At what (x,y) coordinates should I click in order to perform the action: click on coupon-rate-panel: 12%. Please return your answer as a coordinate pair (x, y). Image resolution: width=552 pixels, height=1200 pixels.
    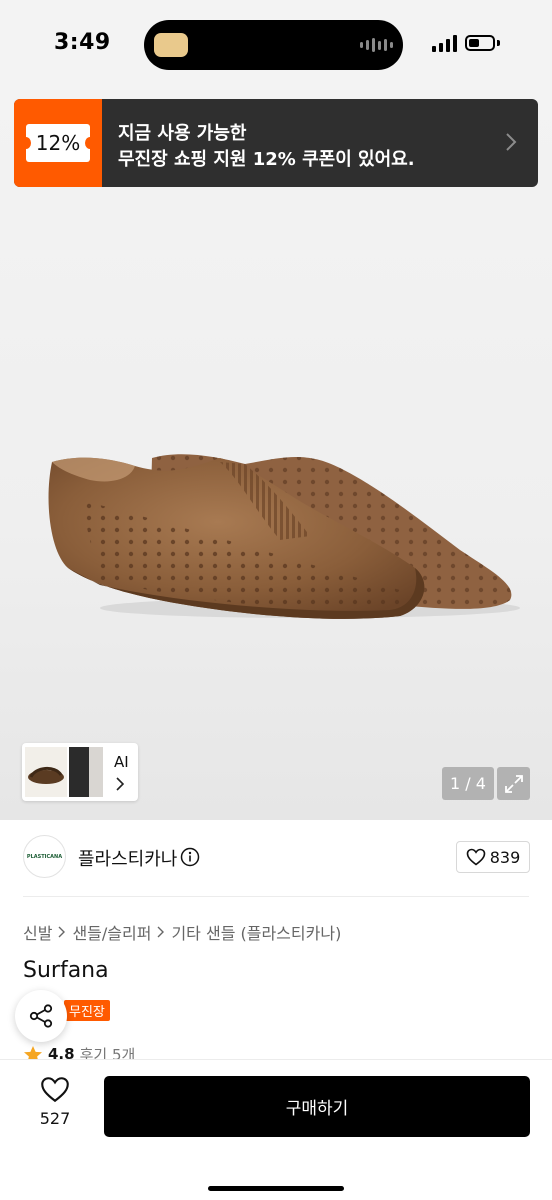
    Looking at the image, I should click on (58, 143).